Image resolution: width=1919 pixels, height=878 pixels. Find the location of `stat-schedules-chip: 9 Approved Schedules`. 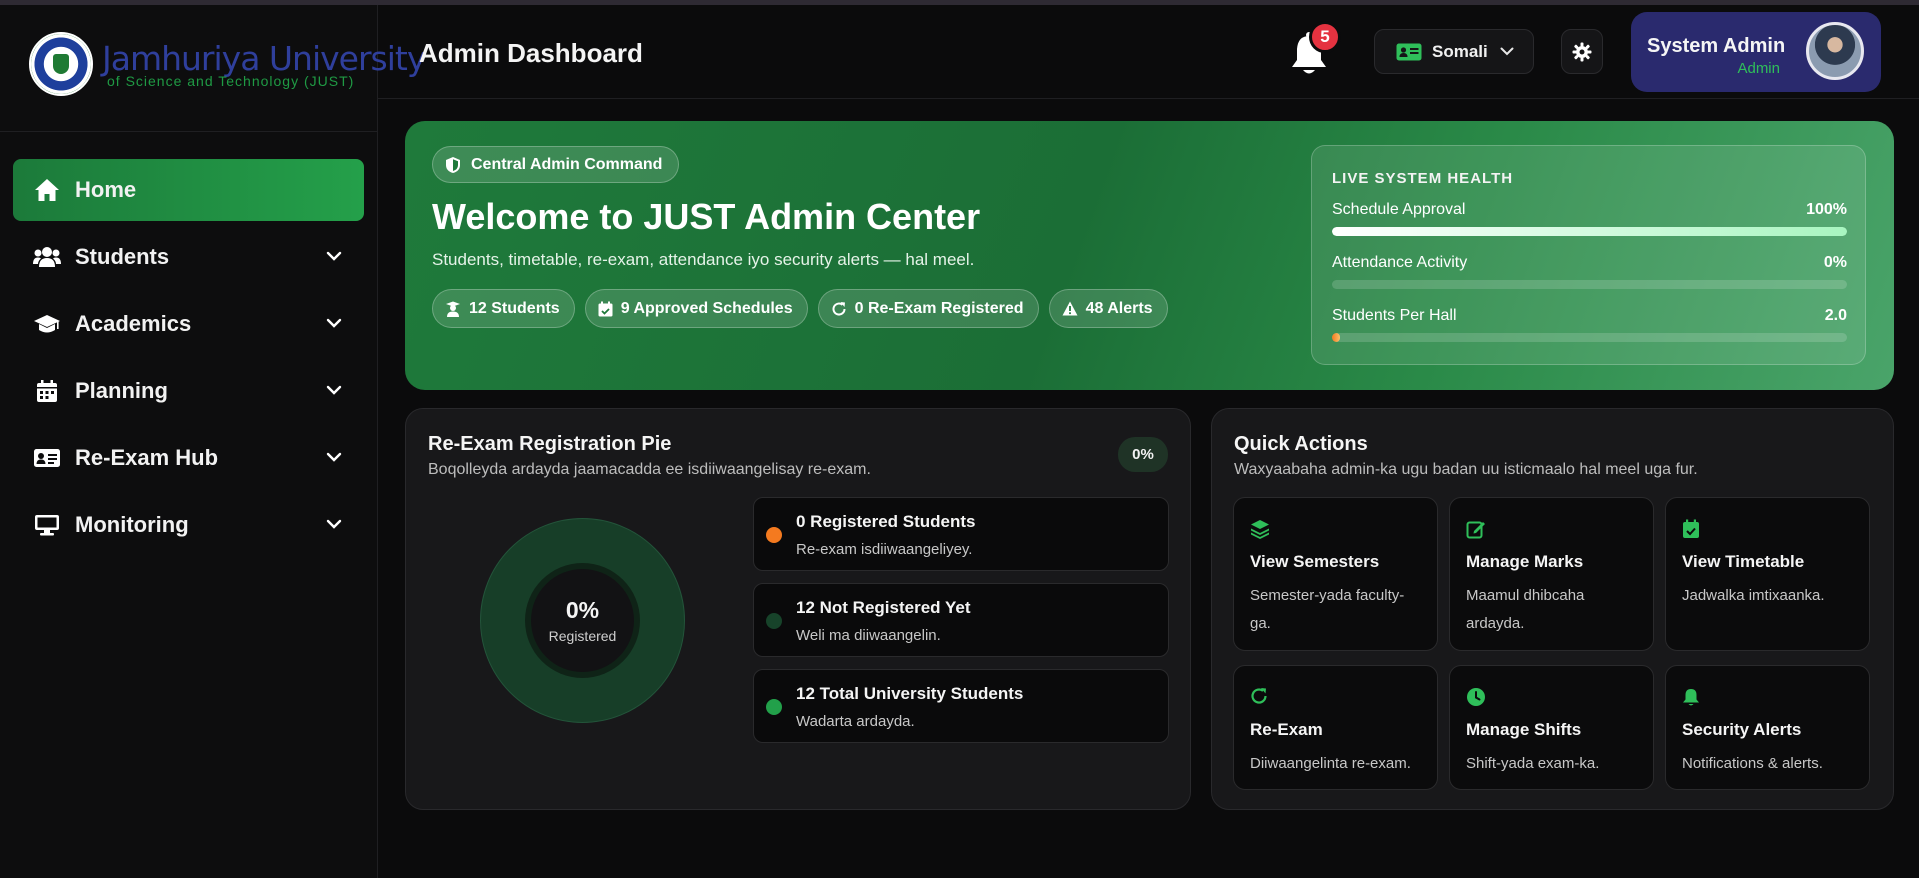

stat-schedules-chip: 9 Approved Schedules is located at coordinates (696, 308).